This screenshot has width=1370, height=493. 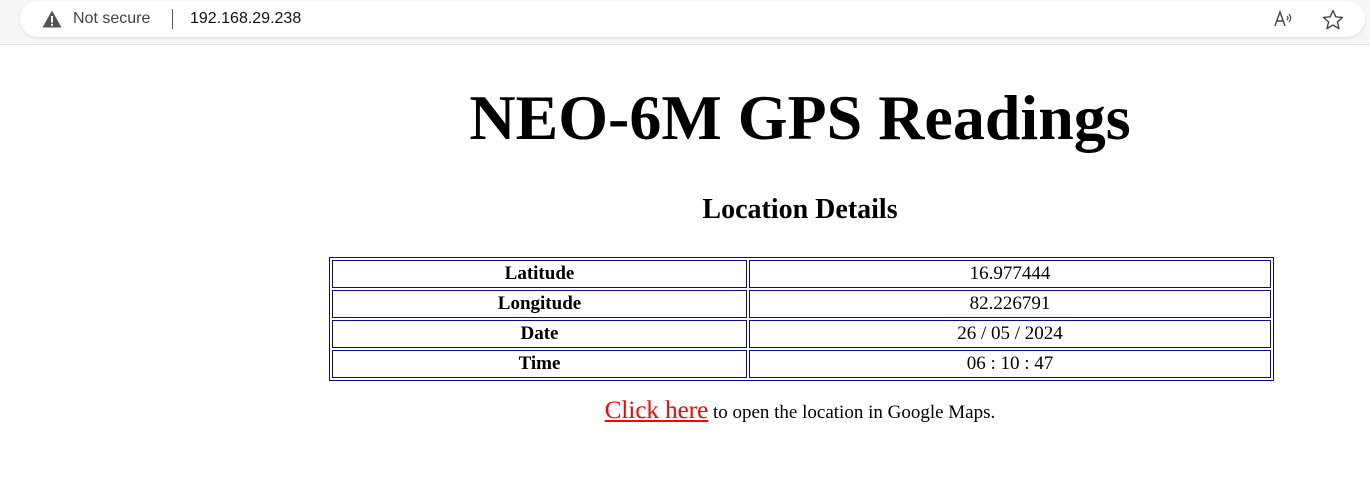 I want to click on security-status-label: Not secure, so click(x=111, y=19).